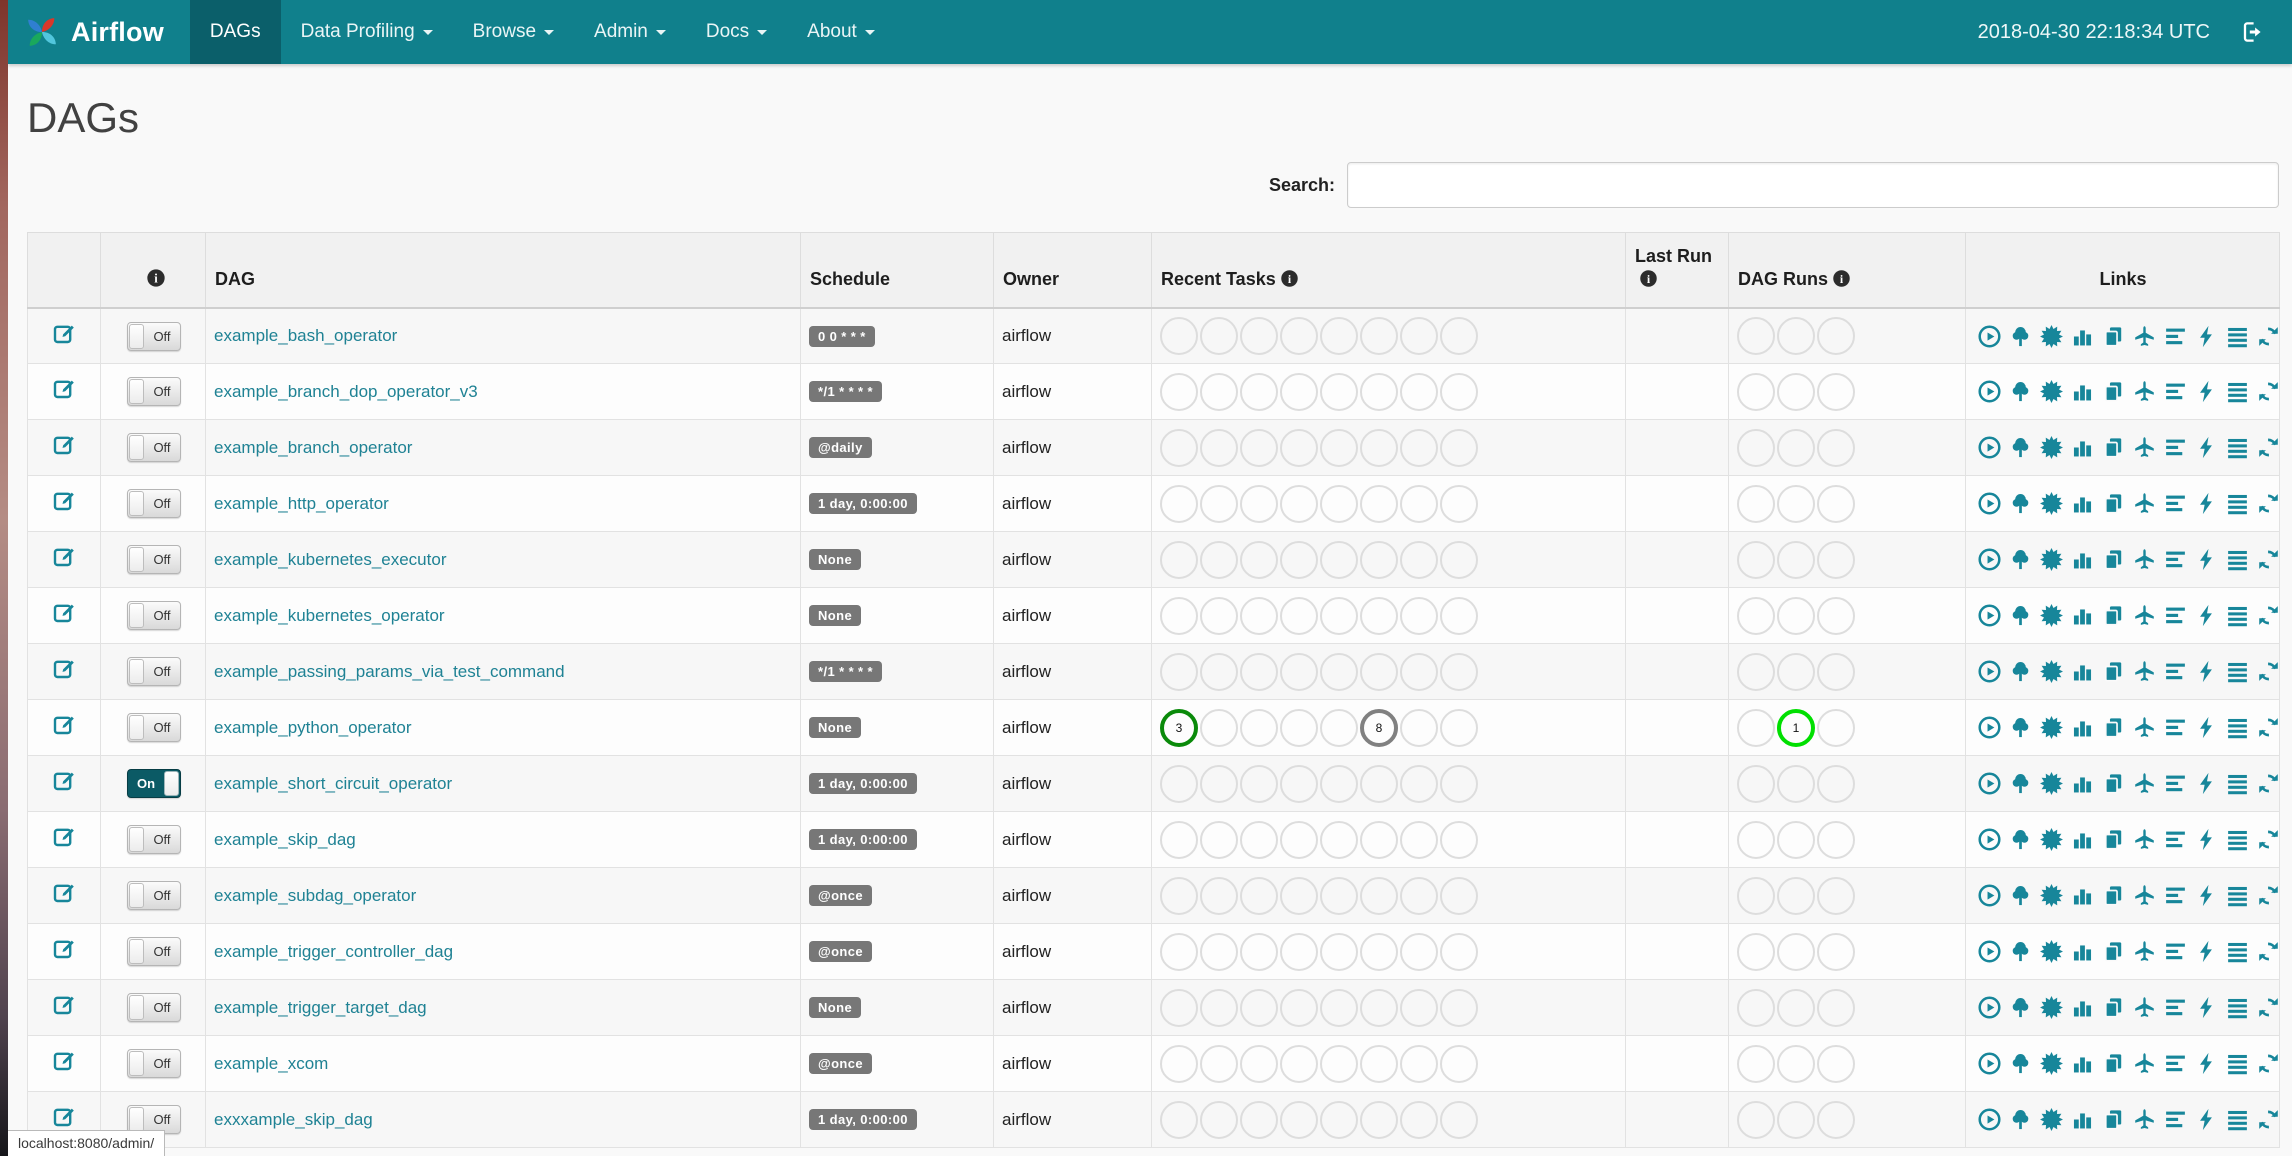 The height and width of the screenshot is (1156, 2292). I want to click on nav-item-browse: Browse, so click(513, 32).